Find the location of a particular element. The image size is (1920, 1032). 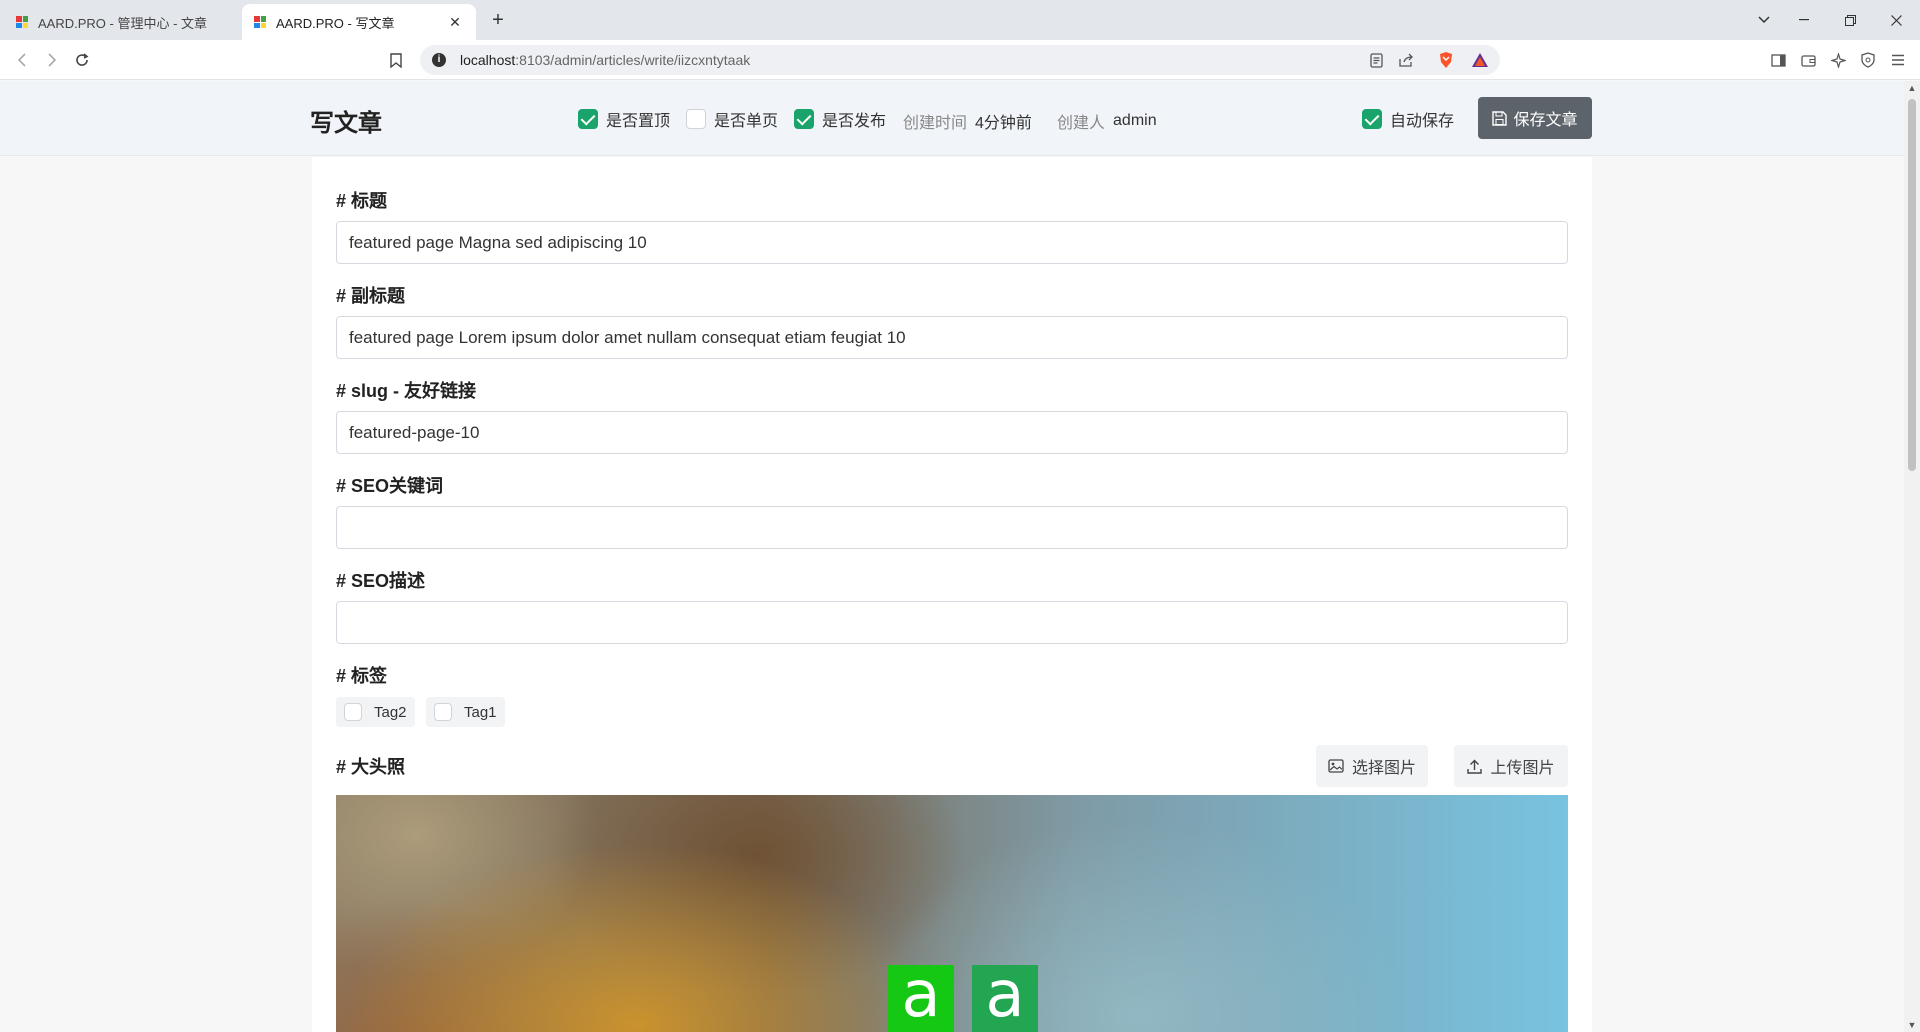

created-time: 创建时间 4分钟前 is located at coordinates (967, 121).